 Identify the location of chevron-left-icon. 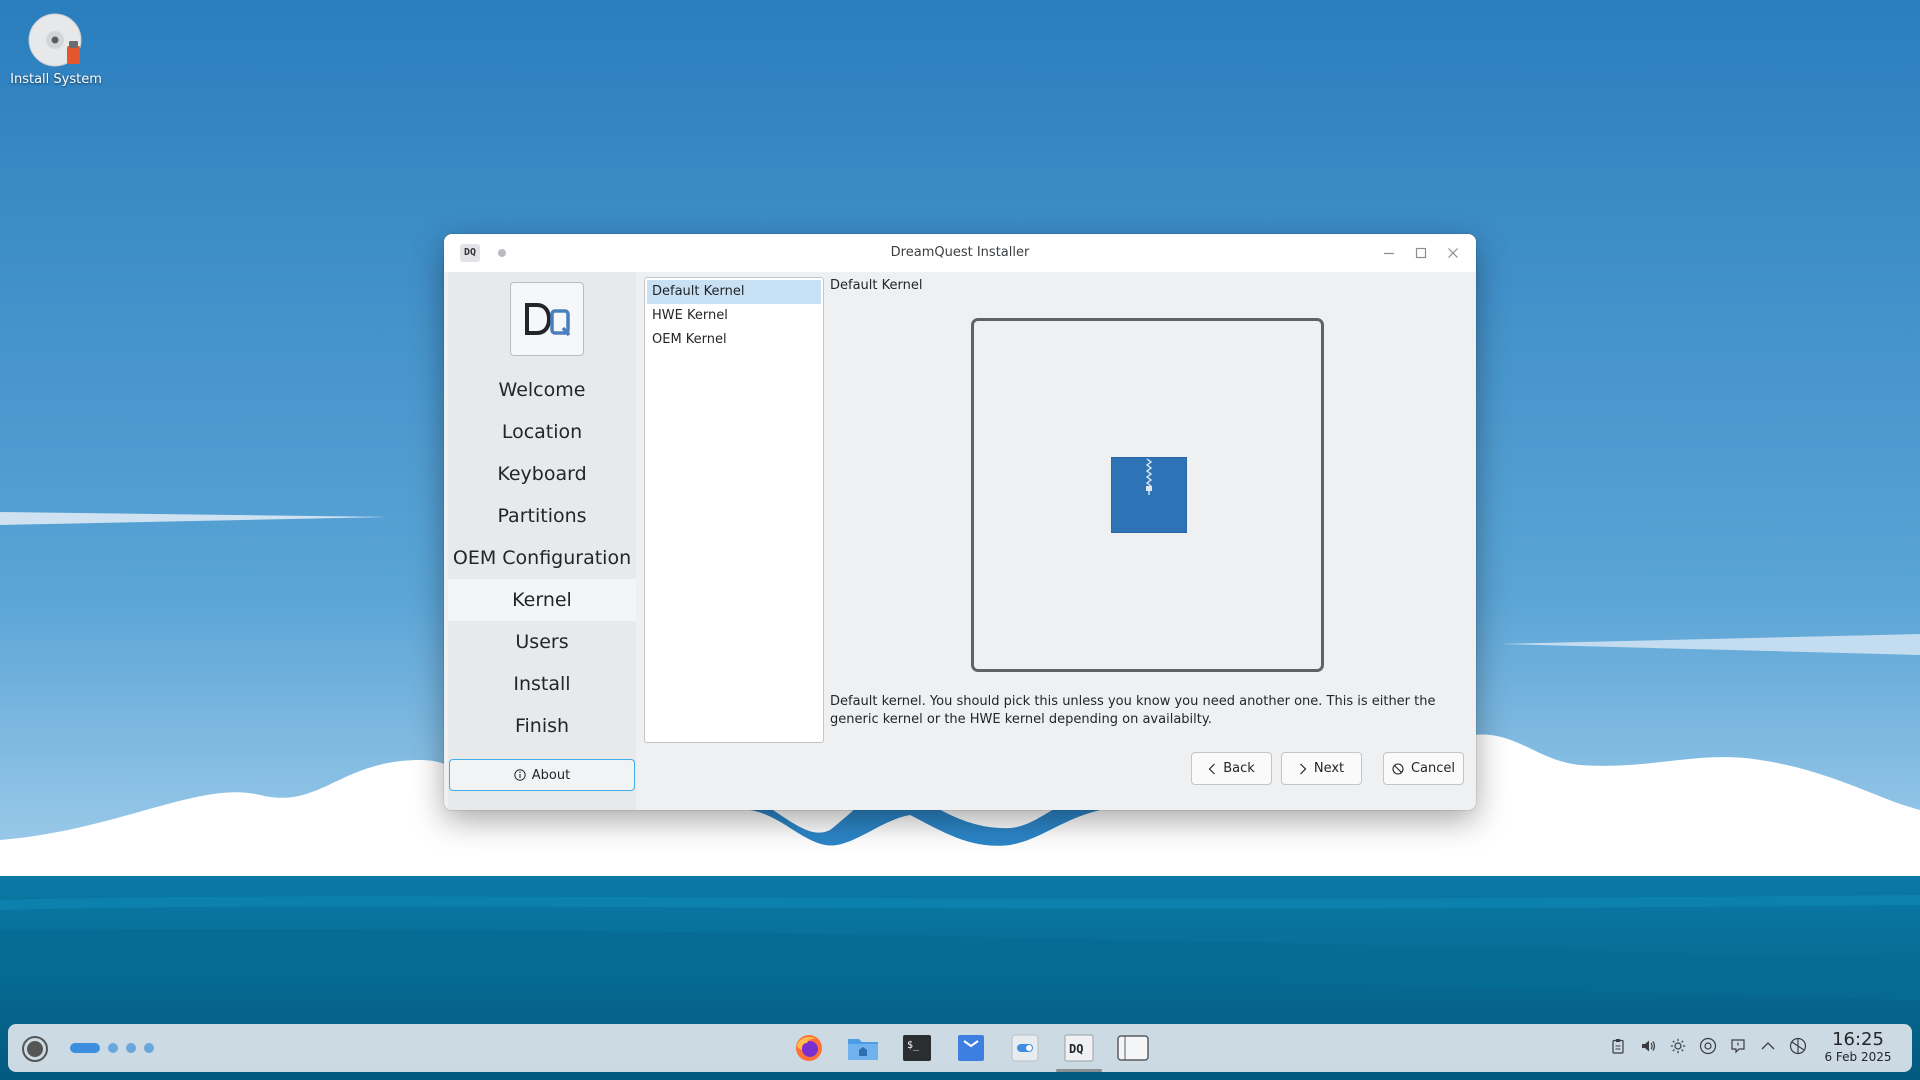
(1212, 768).